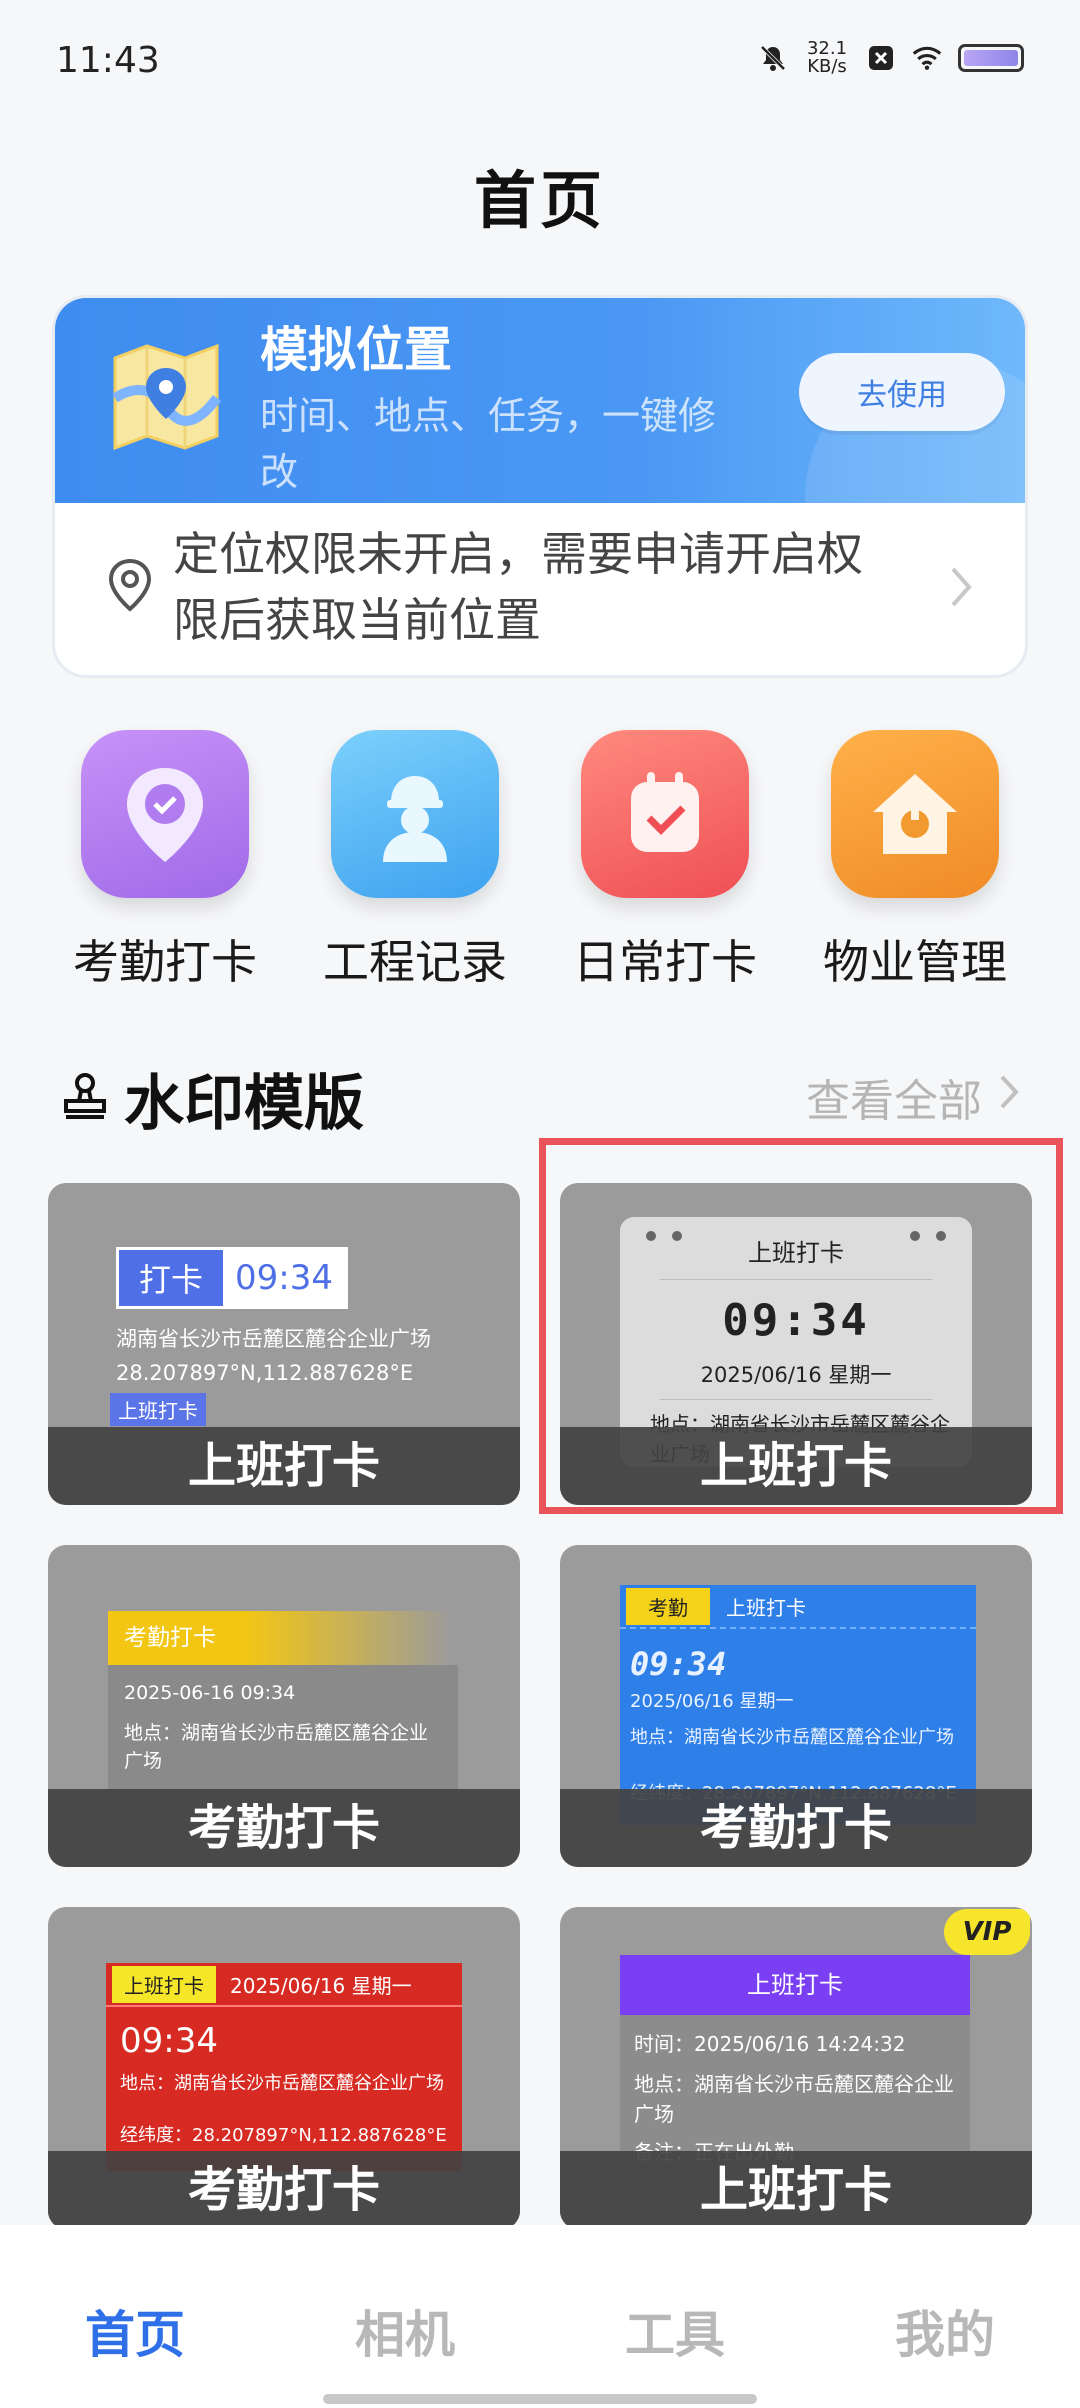  I want to click on battery-icon, so click(991, 58).